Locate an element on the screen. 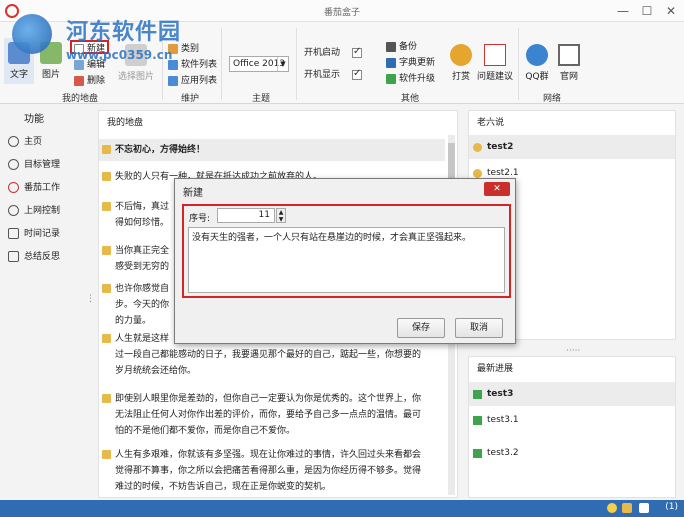 This screenshot has height=517, width=684. seq-stepper: ▲ ▼ is located at coordinates (281, 215).